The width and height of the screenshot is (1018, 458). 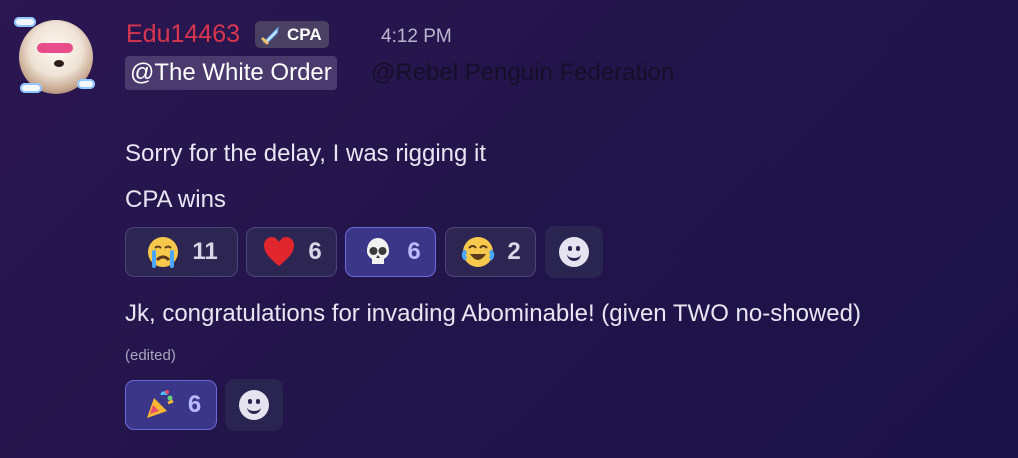 I want to click on reaction-party-popper: 6, so click(x=171, y=405).